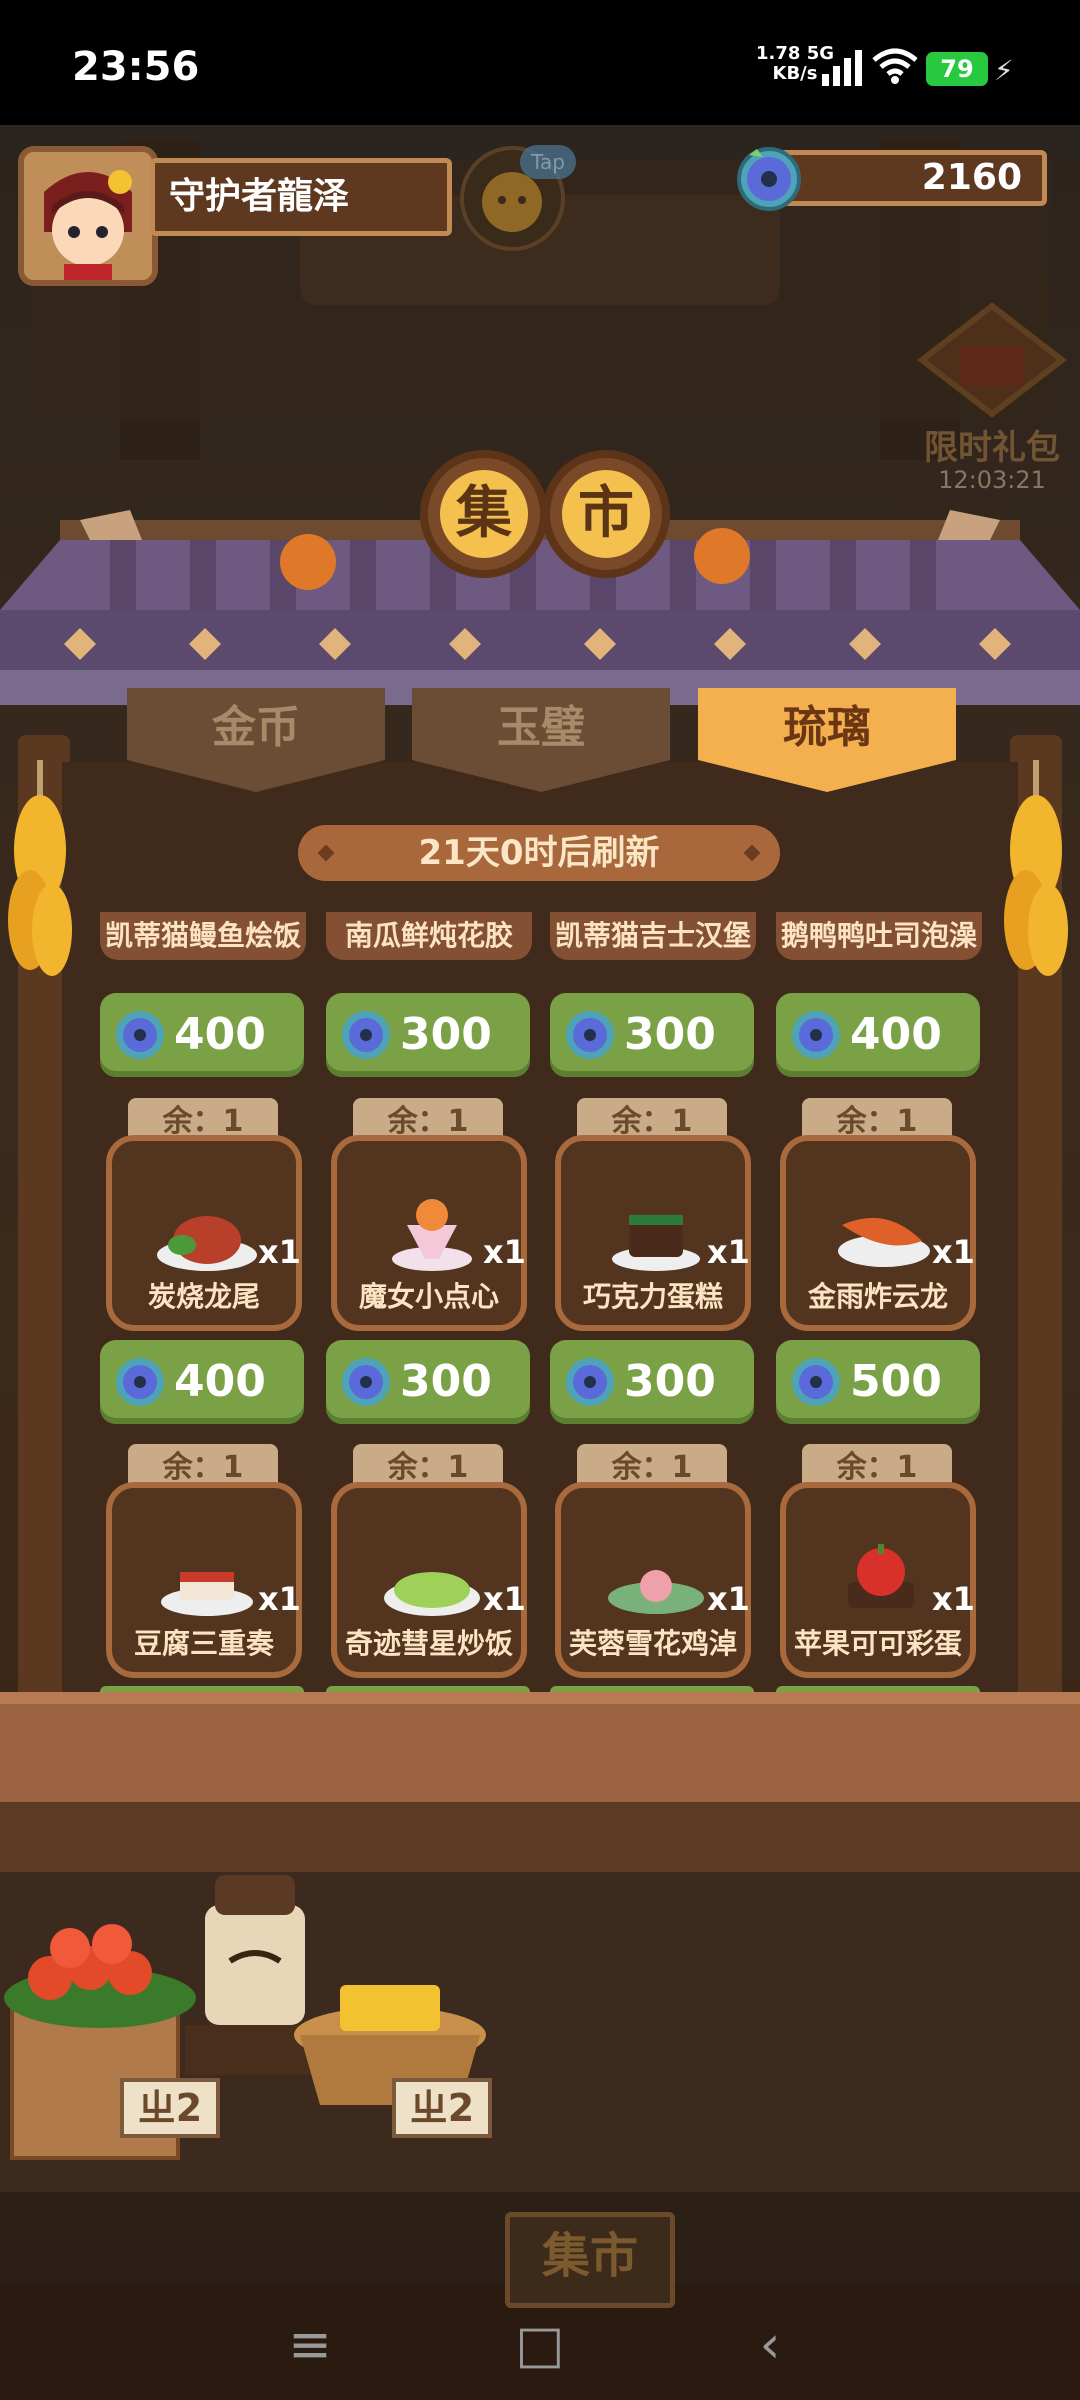 This screenshot has width=1080, height=2400. I want to click on buy-button: 500, so click(878, 1382).